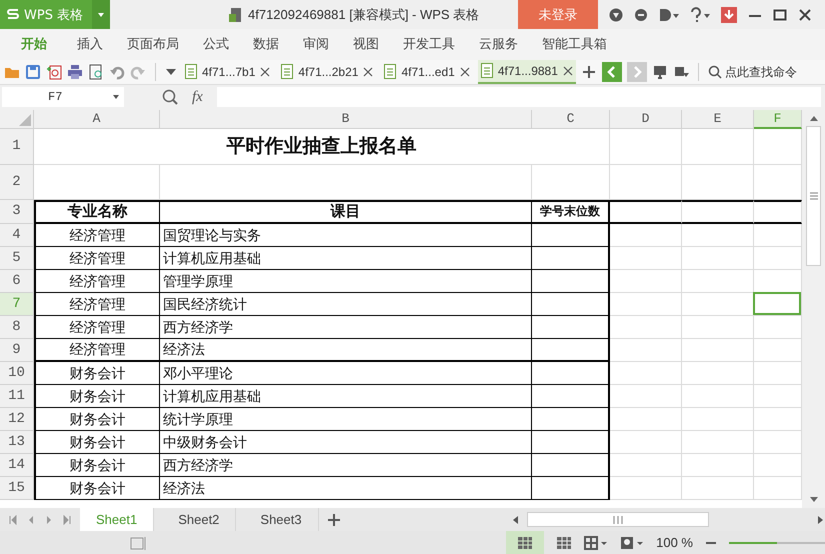 This screenshot has width=825, height=554. I want to click on scroll-right-icon, so click(821, 519).